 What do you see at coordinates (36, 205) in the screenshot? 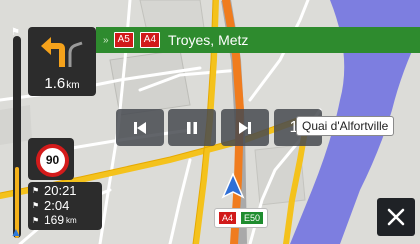
I see `flag-clock-icon: ⚑` at bounding box center [36, 205].